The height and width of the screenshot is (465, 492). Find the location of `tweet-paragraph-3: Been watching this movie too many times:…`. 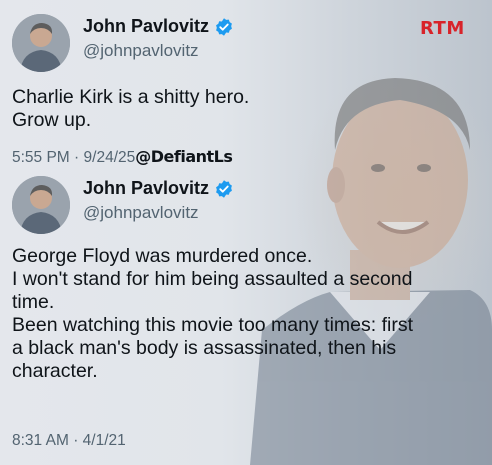

tweet-paragraph-3: Been watching this movie too many times:… is located at coordinates (212, 348).